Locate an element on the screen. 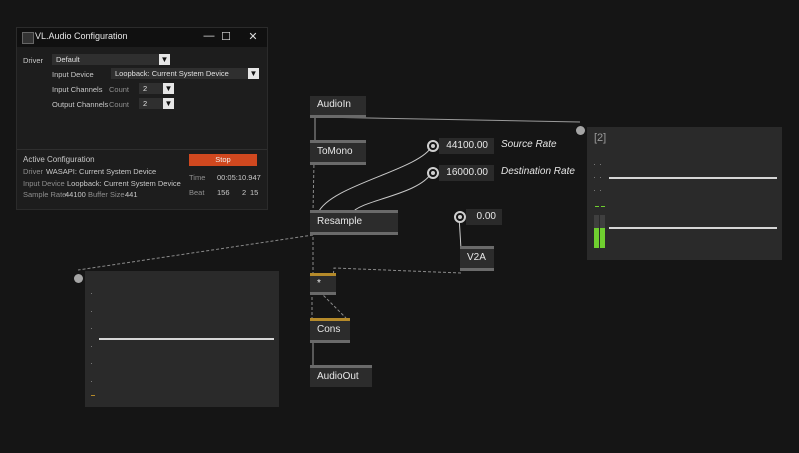 This screenshot has height=453, width=799. stop-button: Stop is located at coordinates (223, 160).